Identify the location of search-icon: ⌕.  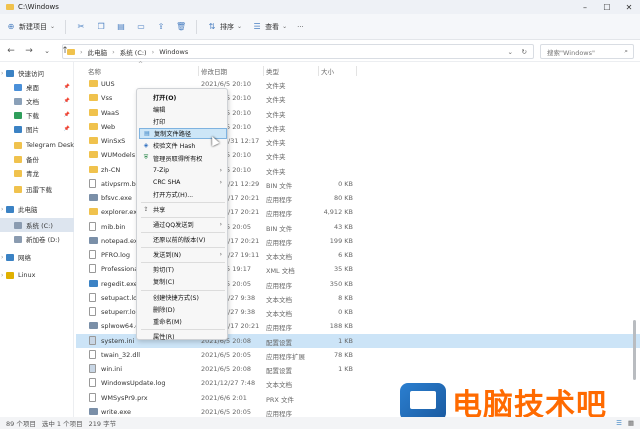
(626, 51).